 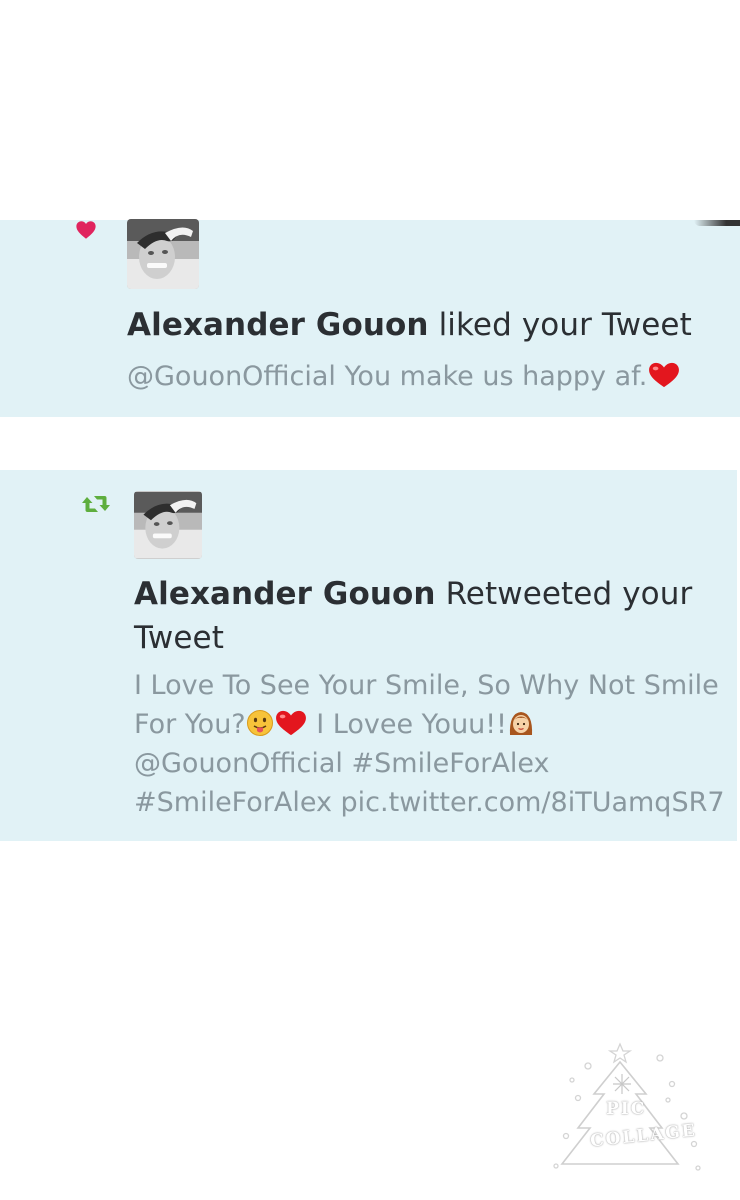 What do you see at coordinates (521, 723) in the screenshot?
I see `girl-emoji-icon` at bounding box center [521, 723].